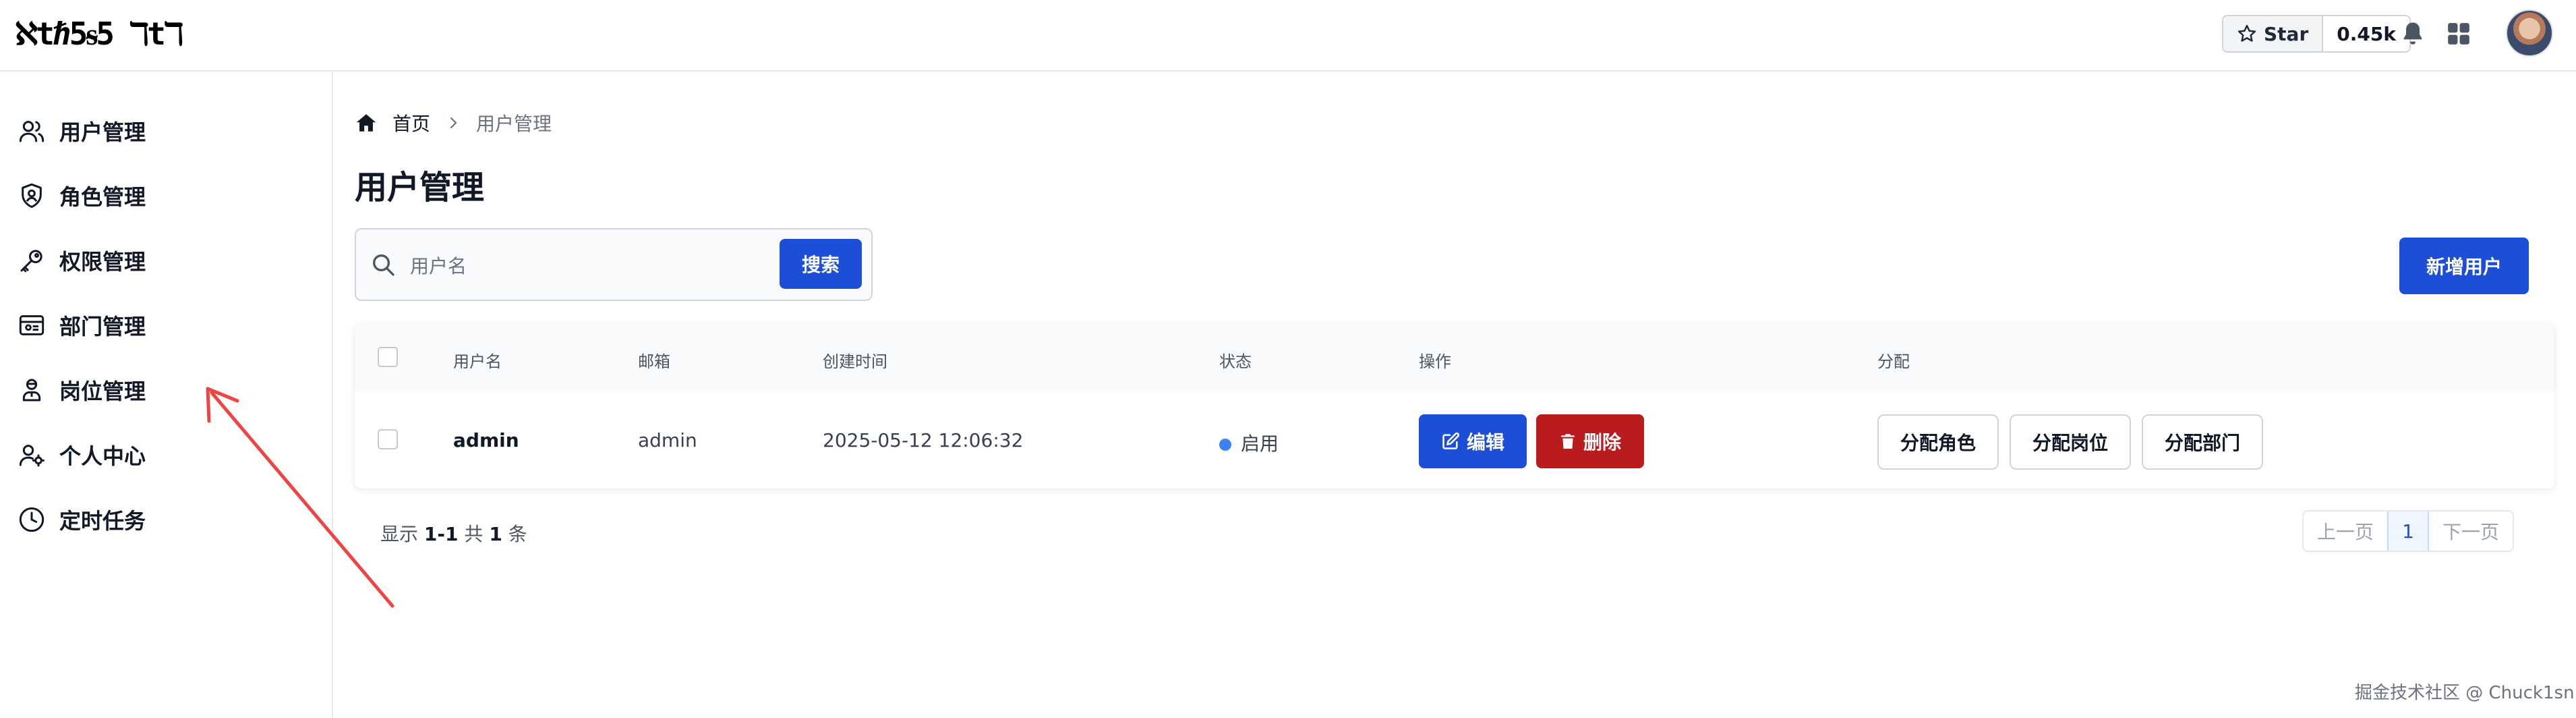 The width and height of the screenshot is (2576, 718). Describe the element at coordinates (517, 534) in the screenshot. I see `pagination-suffix: 条` at that location.